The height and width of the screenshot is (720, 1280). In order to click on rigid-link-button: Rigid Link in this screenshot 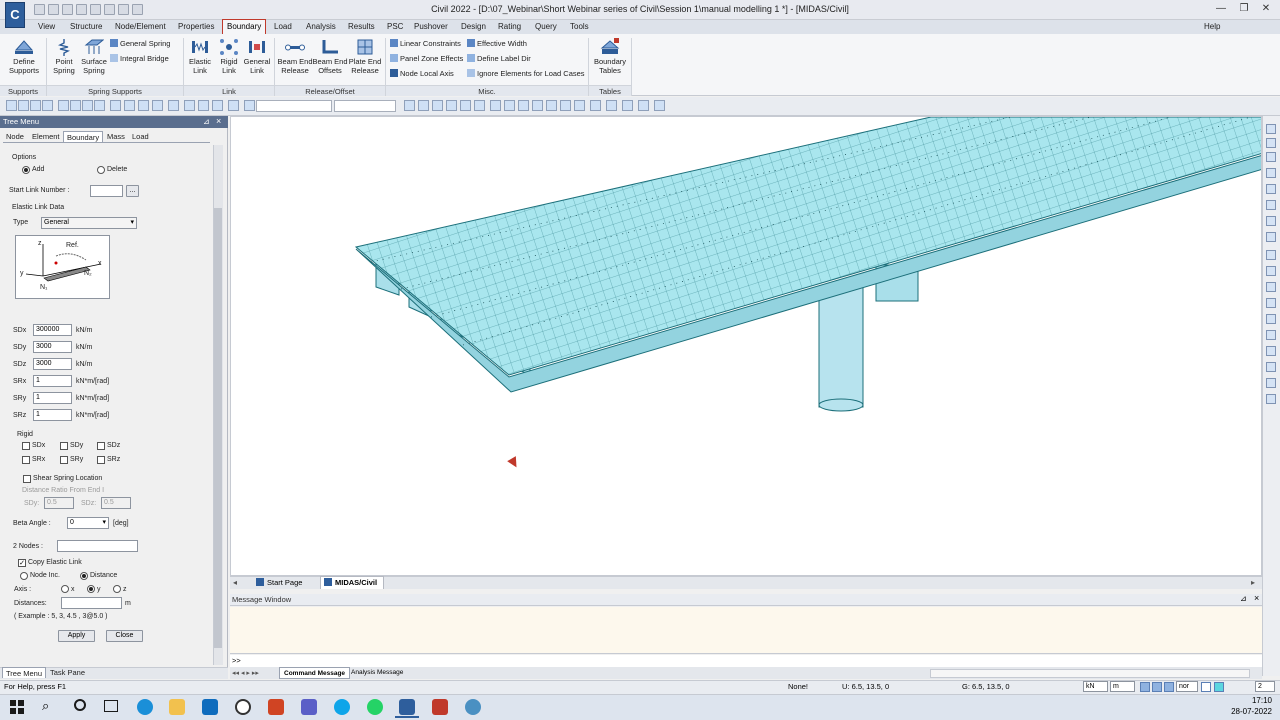, I will do `click(229, 56)`.